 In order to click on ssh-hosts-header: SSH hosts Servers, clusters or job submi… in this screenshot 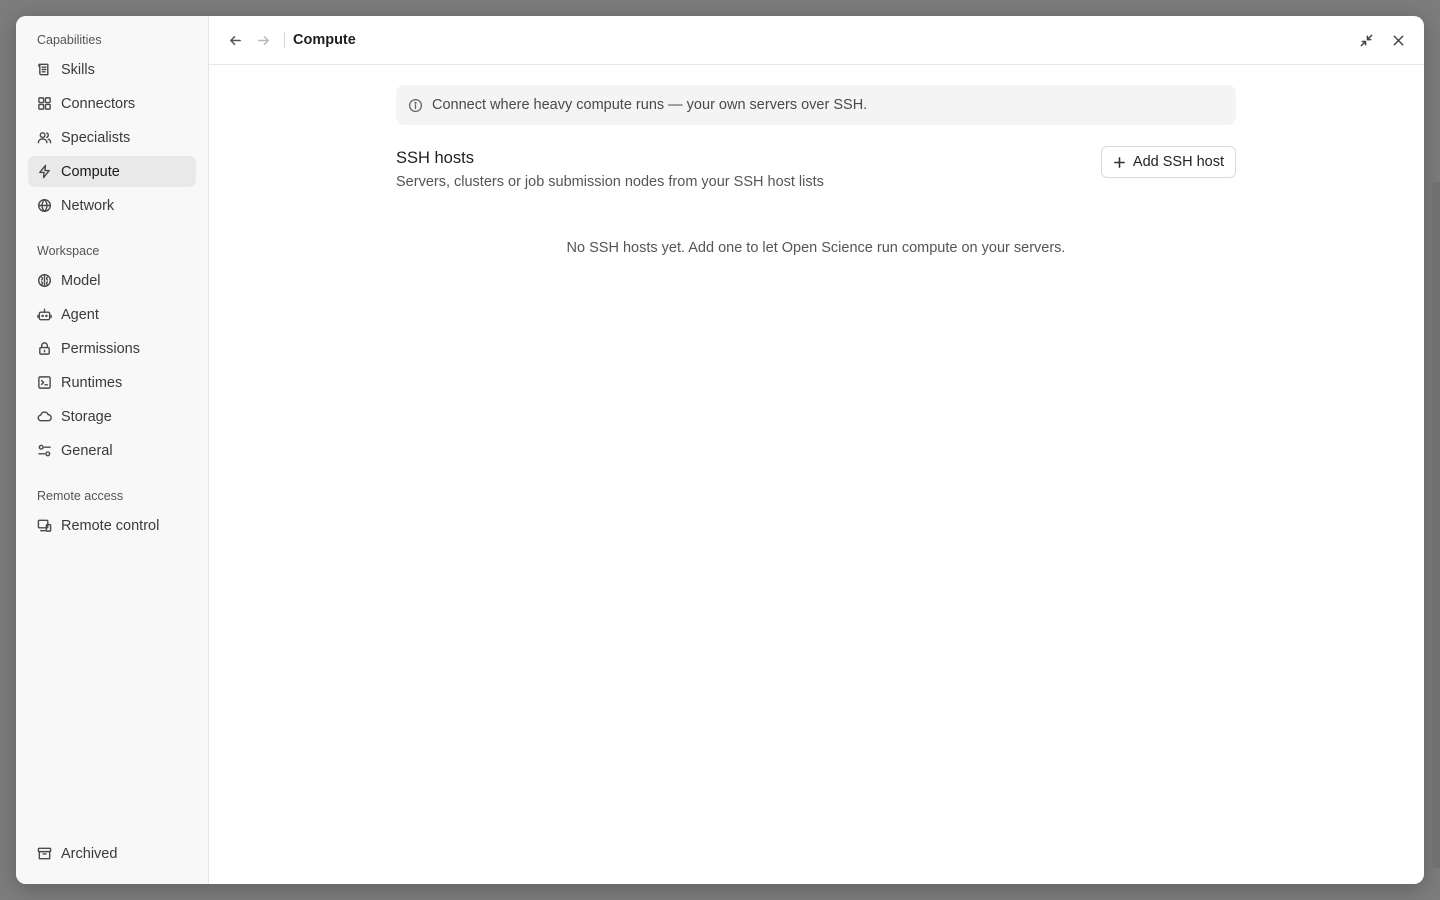, I will do `click(816, 168)`.